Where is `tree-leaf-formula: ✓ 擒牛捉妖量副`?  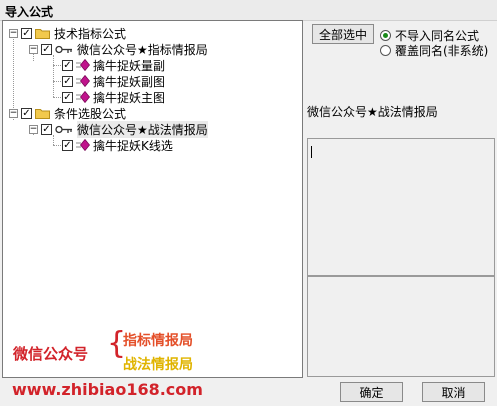
tree-leaf-formula: ✓ 擒牛捉妖量副 is located at coordinates (113, 65).